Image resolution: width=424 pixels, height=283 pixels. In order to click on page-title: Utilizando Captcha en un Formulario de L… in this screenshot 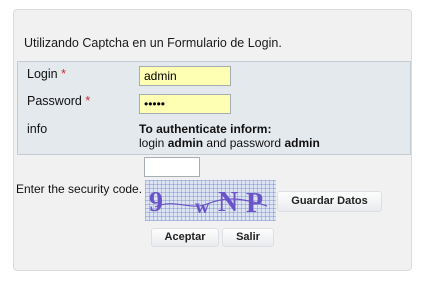, I will do `click(153, 43)`.